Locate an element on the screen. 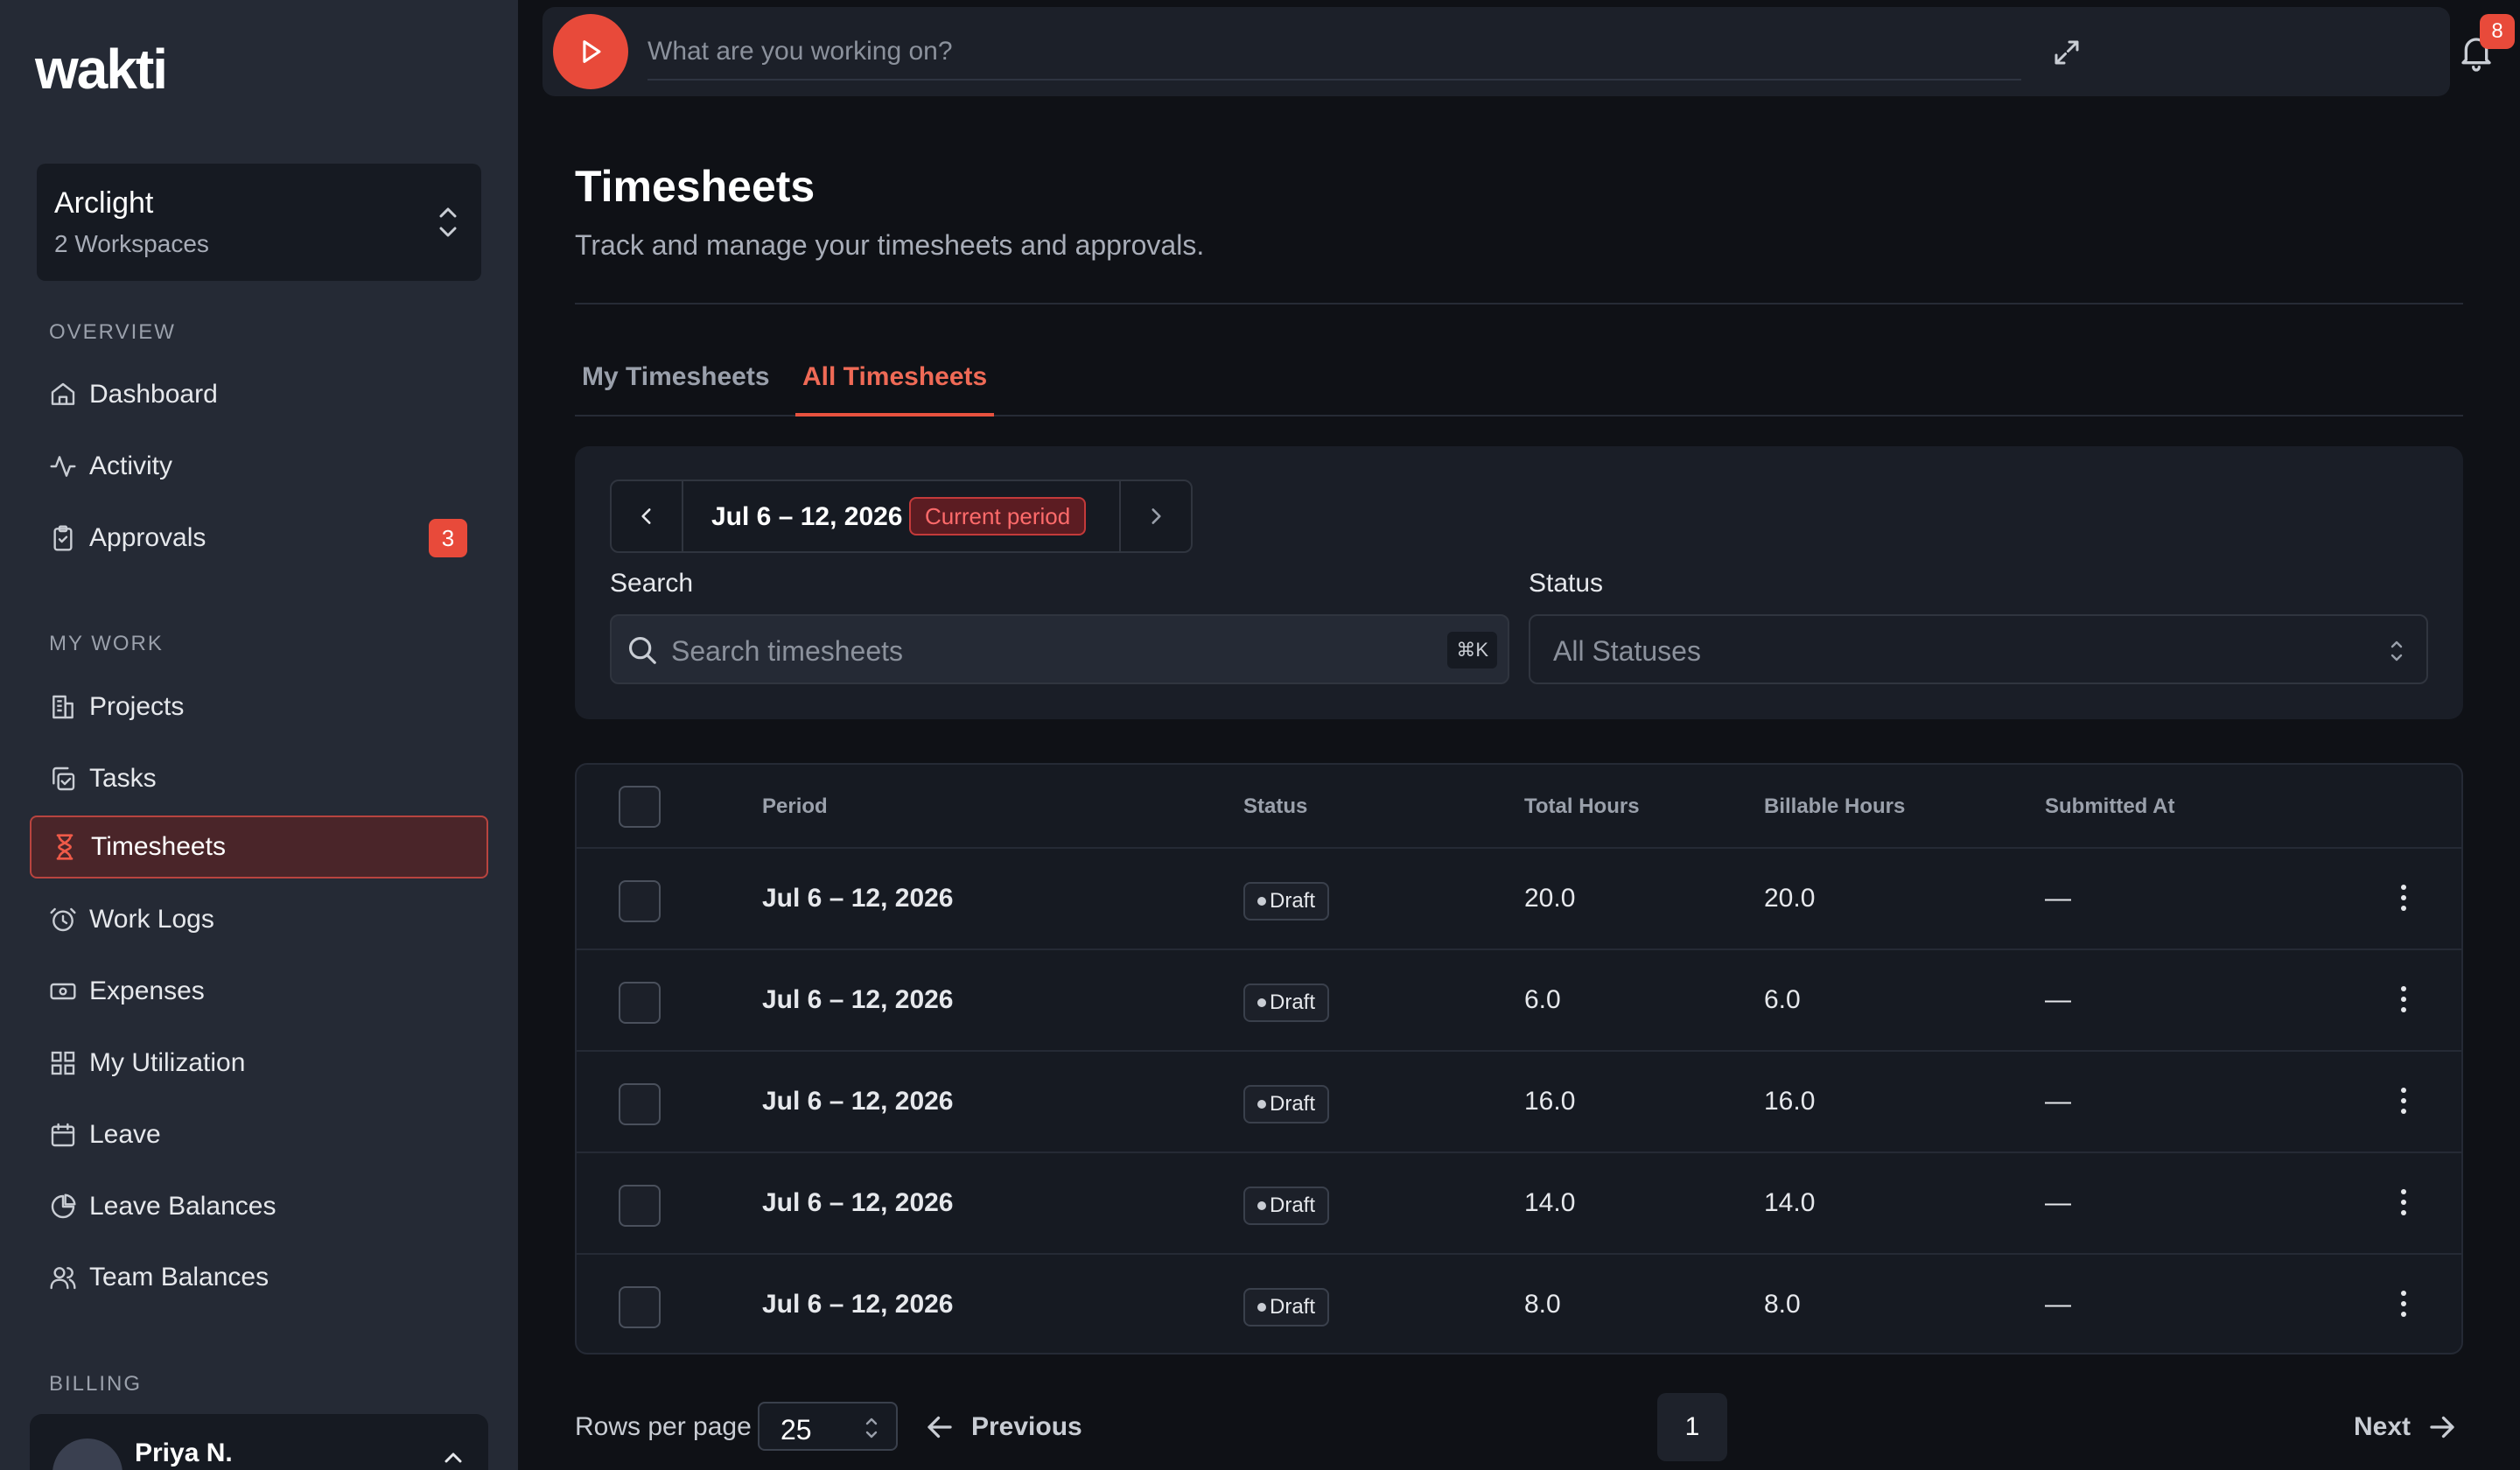 Image resolution: width=2520 pixels, height=1470 pixels. cell-total-hours: 6.0 is located at coordinates (1542, 999).